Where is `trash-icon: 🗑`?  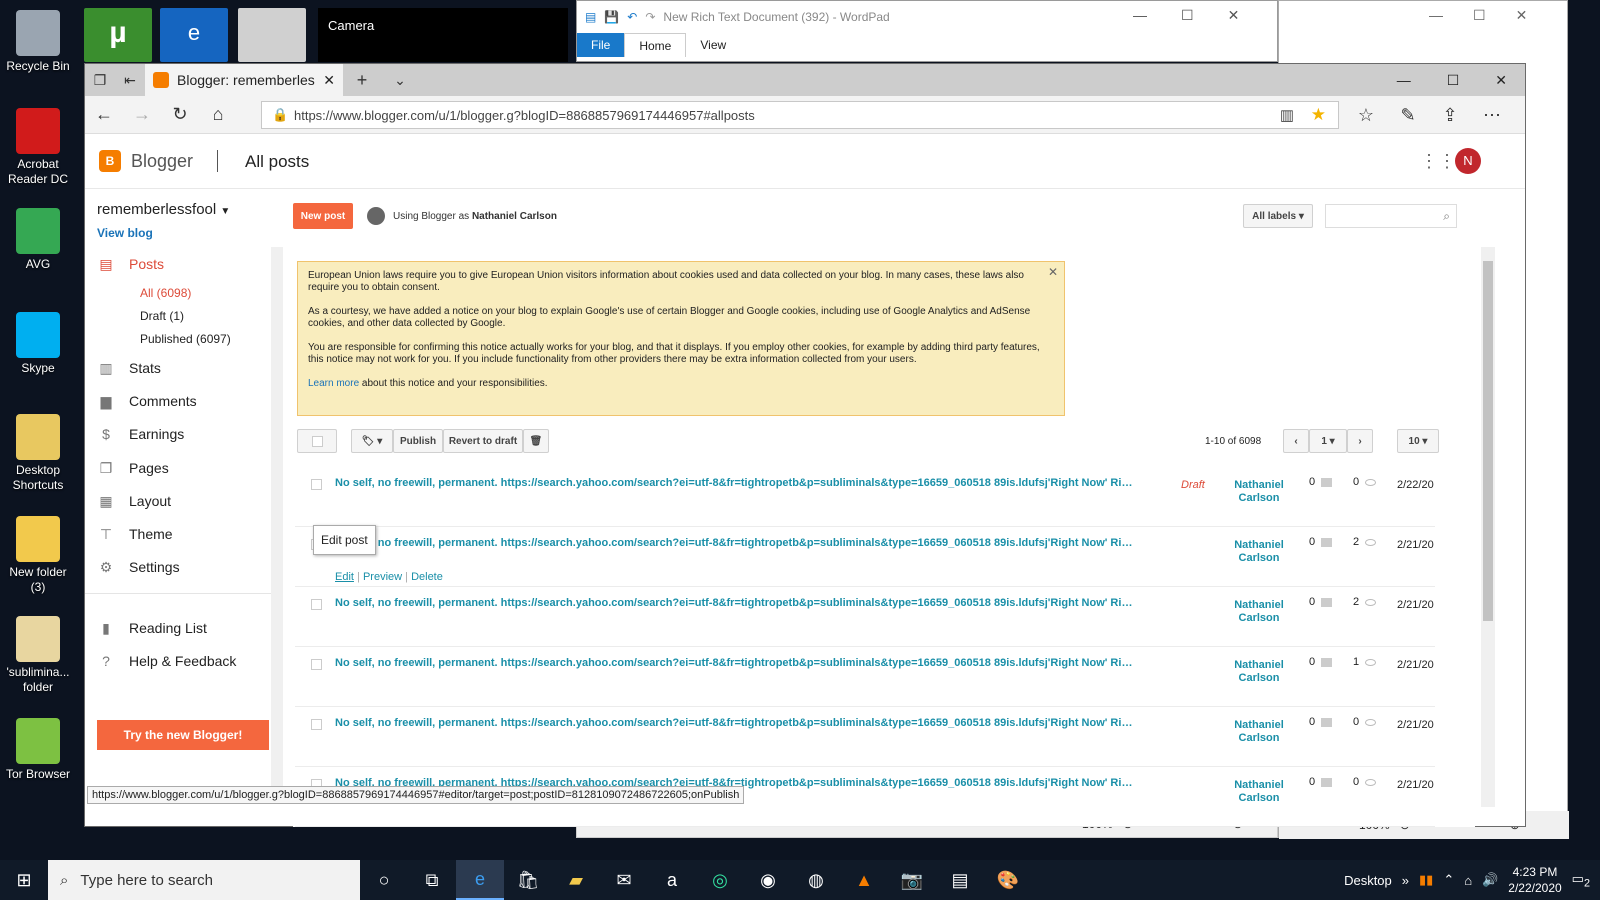 trash-icon: 🗑 is located at coordinates (536, 441).